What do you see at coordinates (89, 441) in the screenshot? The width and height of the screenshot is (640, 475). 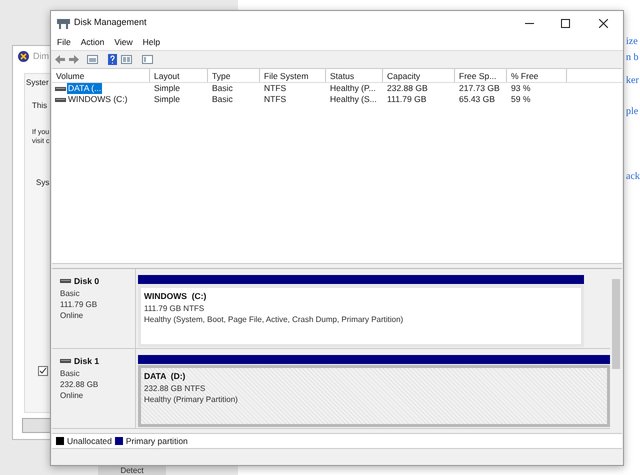 I see `legend-label: Unallocated` at bounding box center [89, 441].